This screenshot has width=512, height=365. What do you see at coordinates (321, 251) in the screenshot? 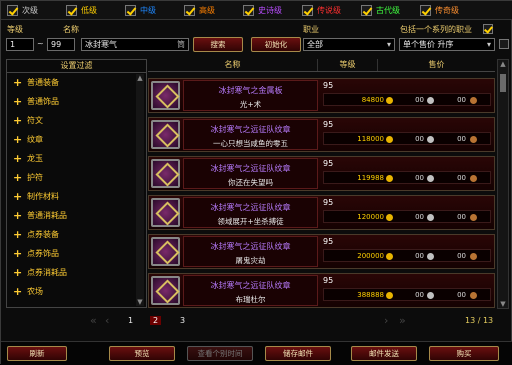
I see `table-row: 冰封寒气之远征队纹章 屠鬼灾劫 95 200000 00 00` at bounding box center [321, 251].